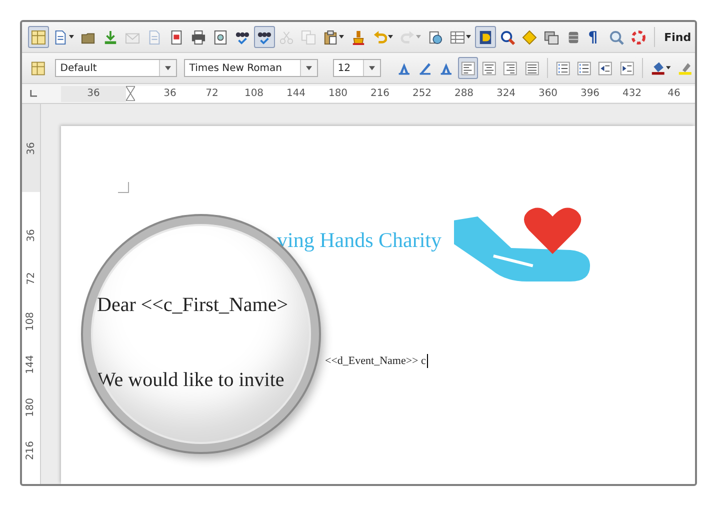 Image resolution: width=720 pixels, height=507 pixels. What do you see at coordinates (380, 37) in the screenshot?
I see `undo-icon` at bounding box center [380, 37].